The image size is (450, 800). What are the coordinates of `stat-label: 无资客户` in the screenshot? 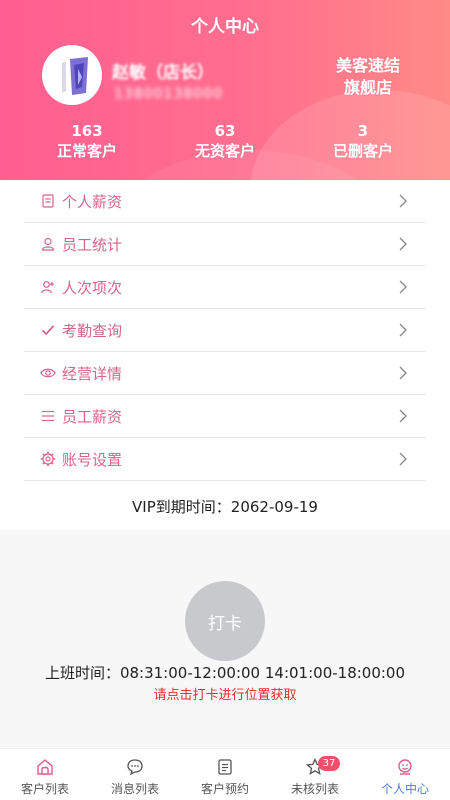 It's located at (224, 151).